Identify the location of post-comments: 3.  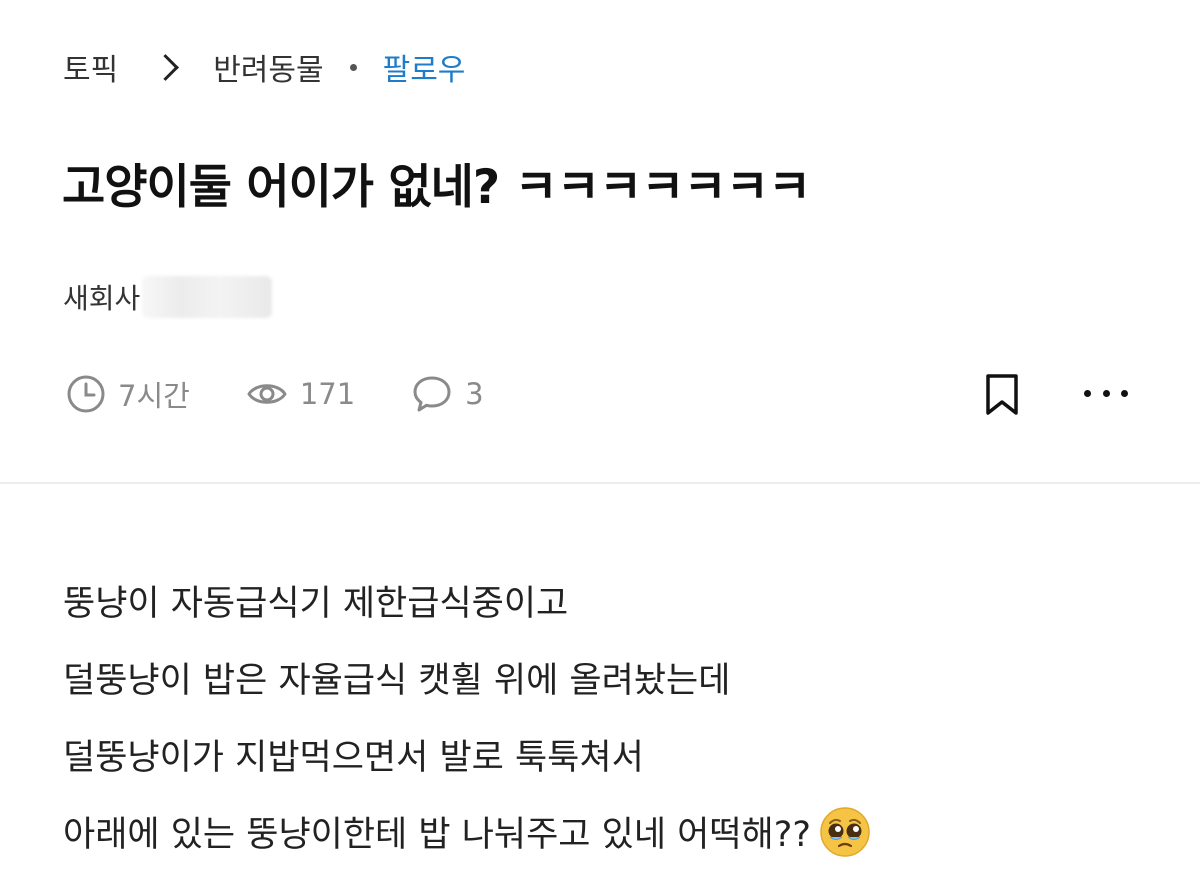
(447, 394).